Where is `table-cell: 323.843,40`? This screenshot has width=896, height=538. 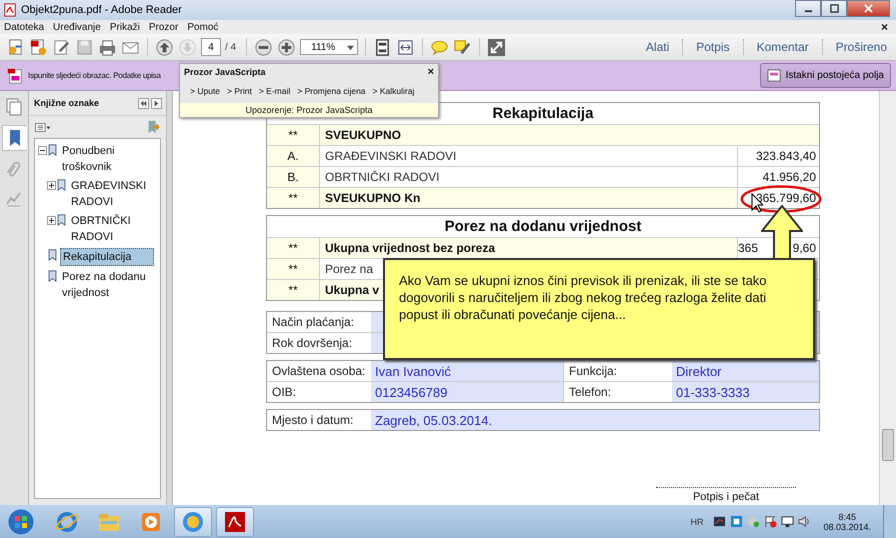 table-cell: 323.843,40 is located at coordinates (786, 156).